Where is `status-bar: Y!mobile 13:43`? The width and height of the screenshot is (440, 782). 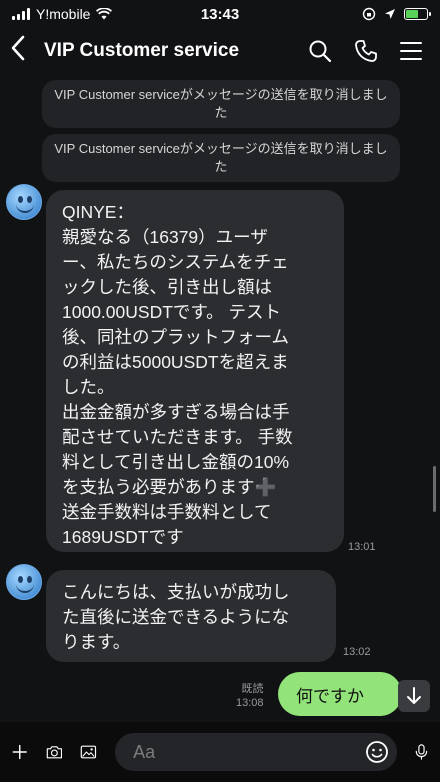
status-bar: Y!mobile 13:43 is located at coordinates (220, 14).